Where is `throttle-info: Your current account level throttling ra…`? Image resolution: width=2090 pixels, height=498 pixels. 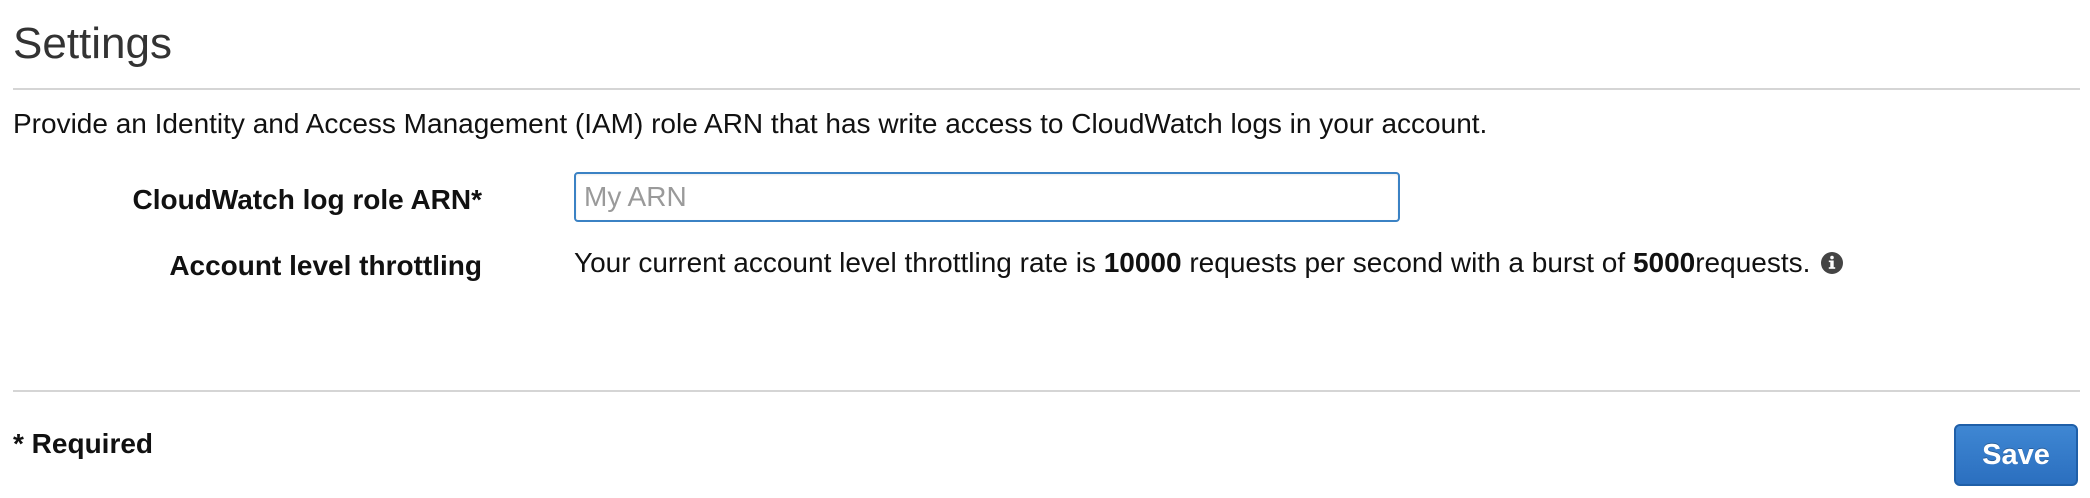 throttle-info: Your current account level throttling ra… is located at coordinates (1209, 263).